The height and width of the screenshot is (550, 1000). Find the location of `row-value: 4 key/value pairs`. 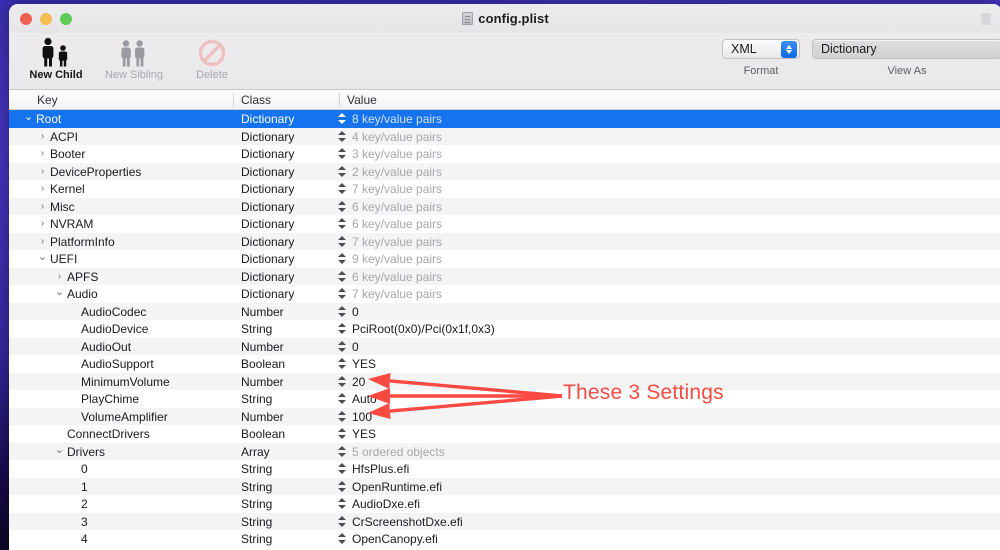

row-value: 4 key/value pairs is located at coordinates (397, 137).